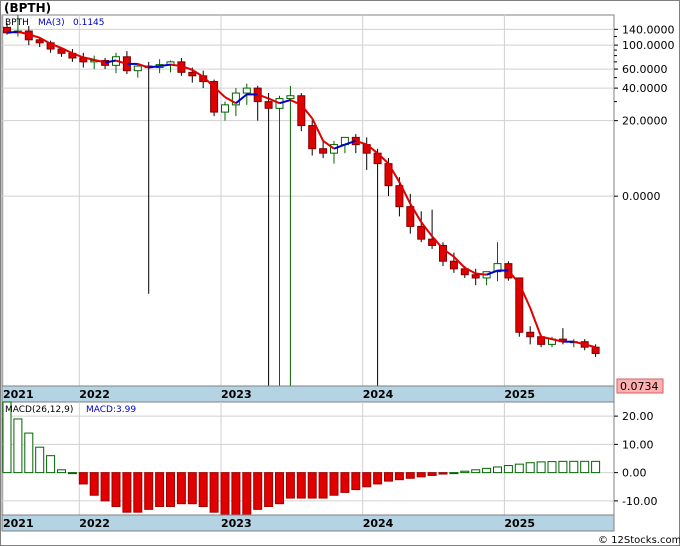  Describe the element at coordinates (648, 45) in the screenshot. I see `price-y-tick-label: 100.0000` at that location.